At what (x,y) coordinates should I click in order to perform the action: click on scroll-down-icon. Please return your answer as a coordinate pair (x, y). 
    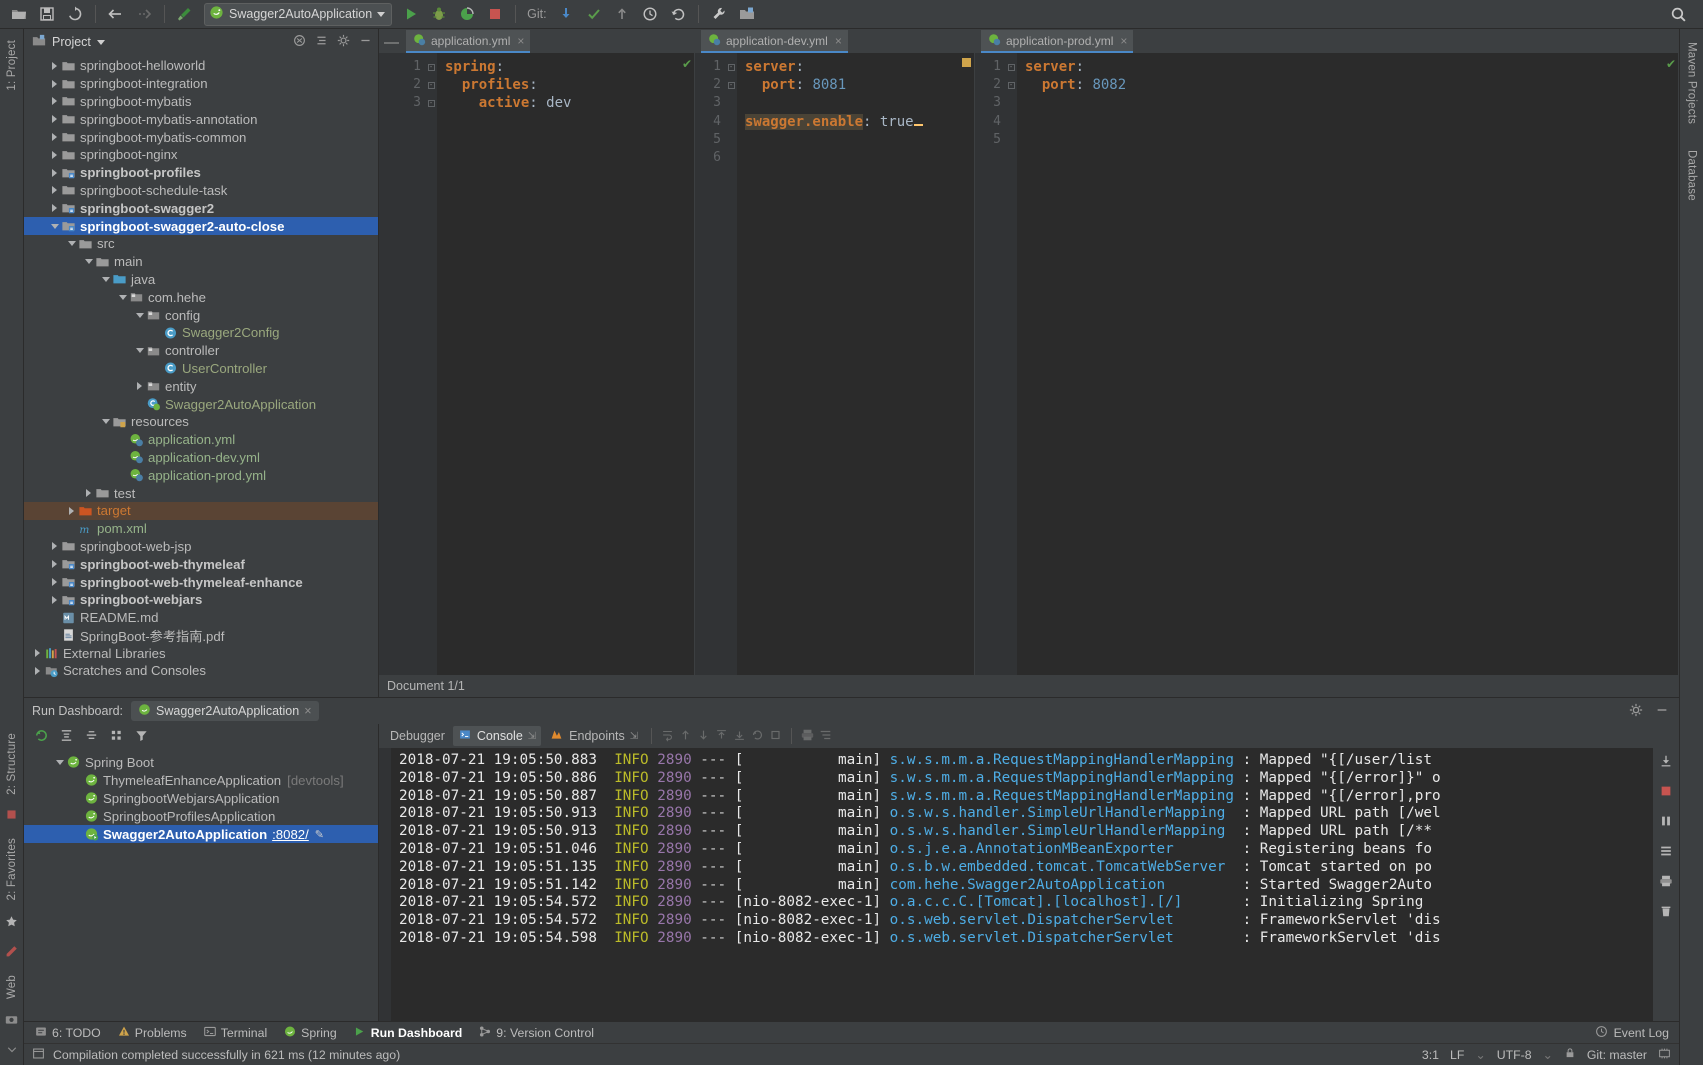
    Looking at the image, I should click on (703, 736).